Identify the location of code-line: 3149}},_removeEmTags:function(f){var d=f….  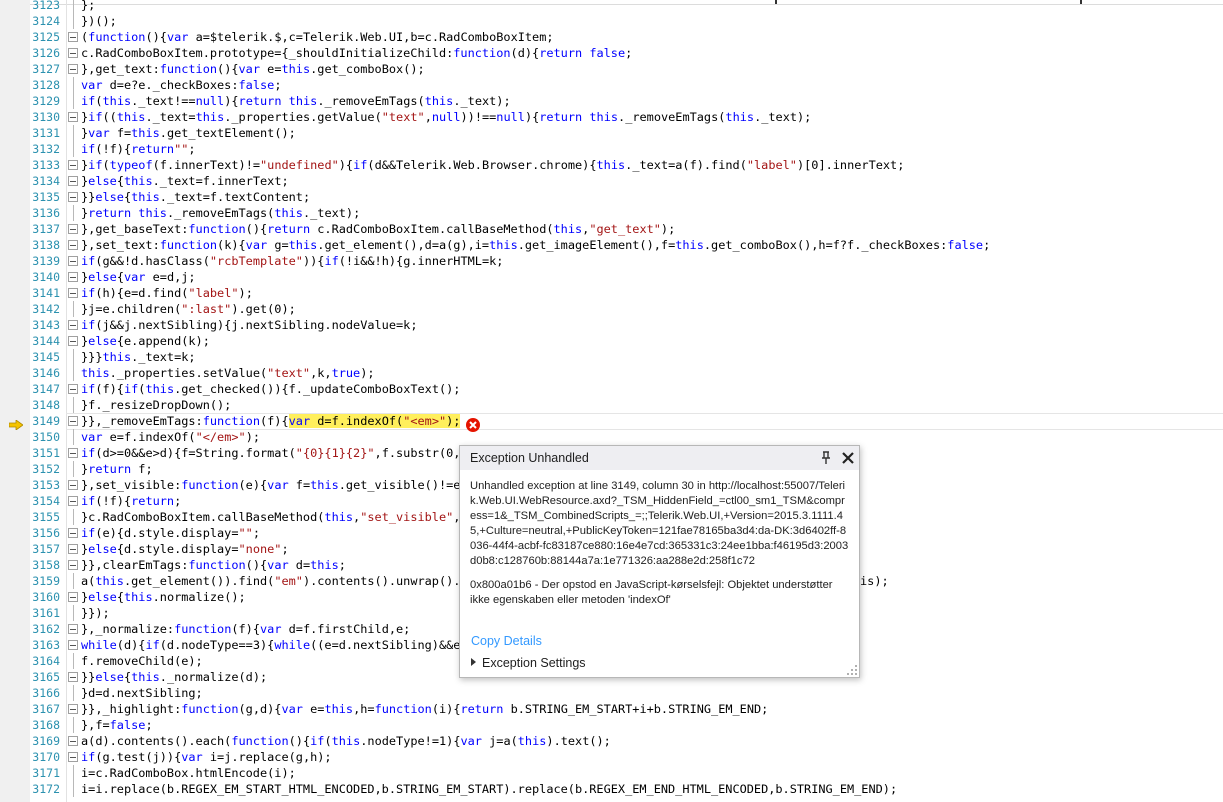
(611, 421).